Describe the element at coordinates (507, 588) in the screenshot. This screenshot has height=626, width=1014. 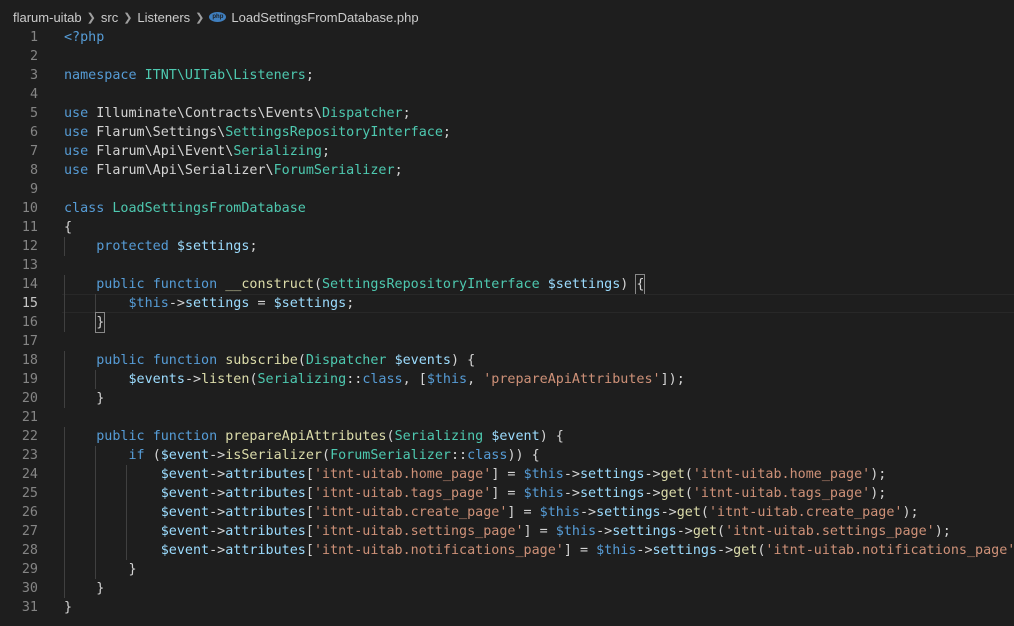
I see `code-line: 30 }` at that location.